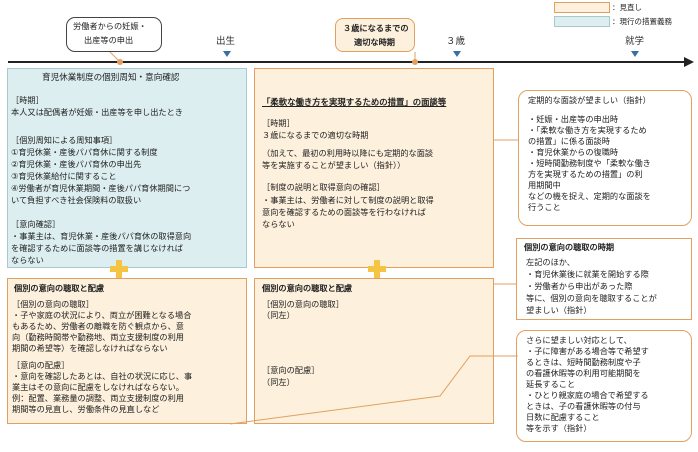  I want to click on current-line: ④労働者が育児休業期間・産後パパ育休期間につ, so click(101, 188).